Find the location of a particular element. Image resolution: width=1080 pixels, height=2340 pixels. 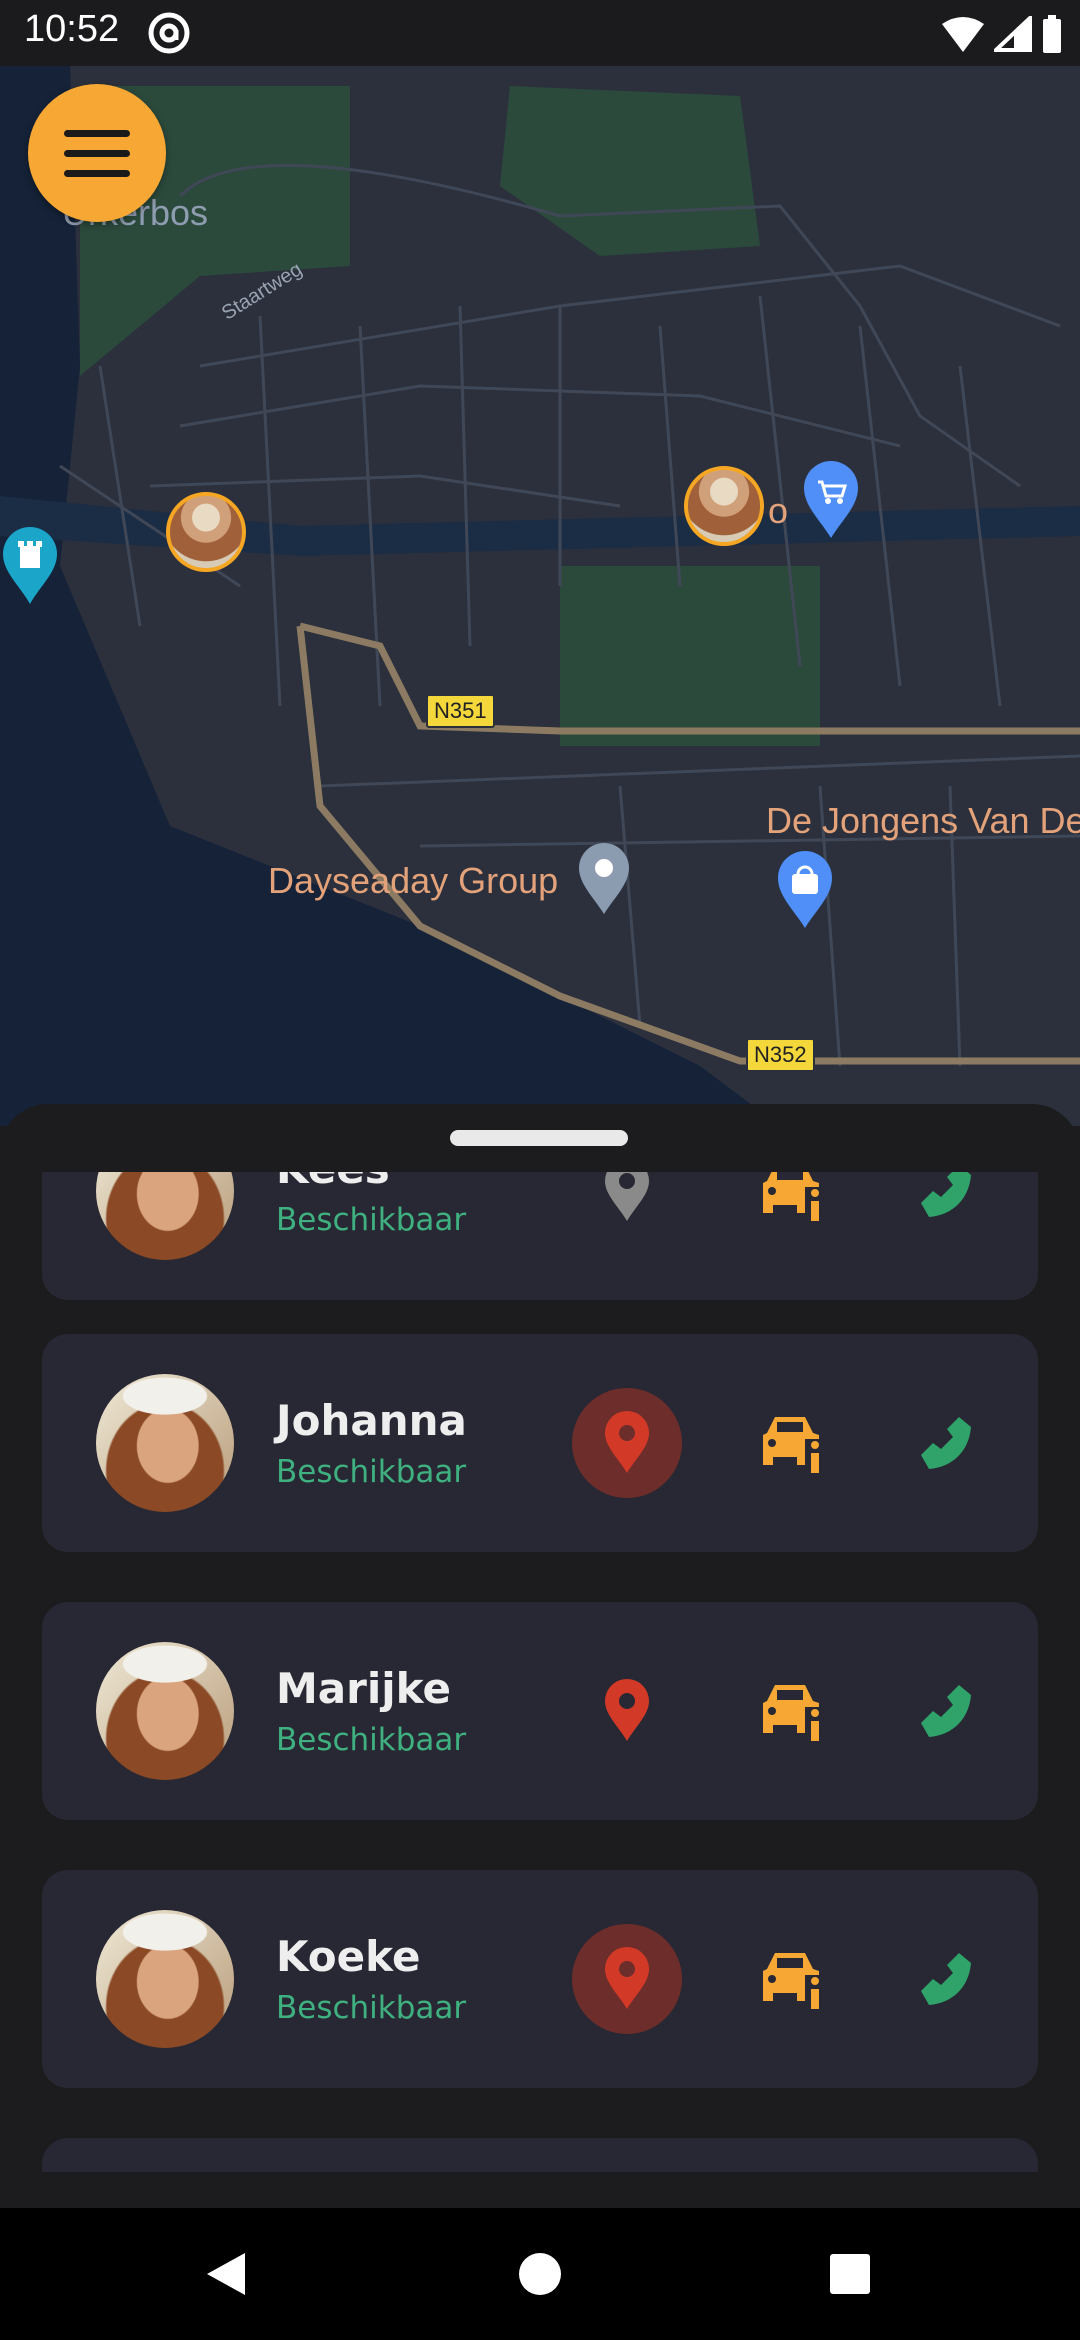

contact-name: Johanna is located at coordinates (371, 1420).